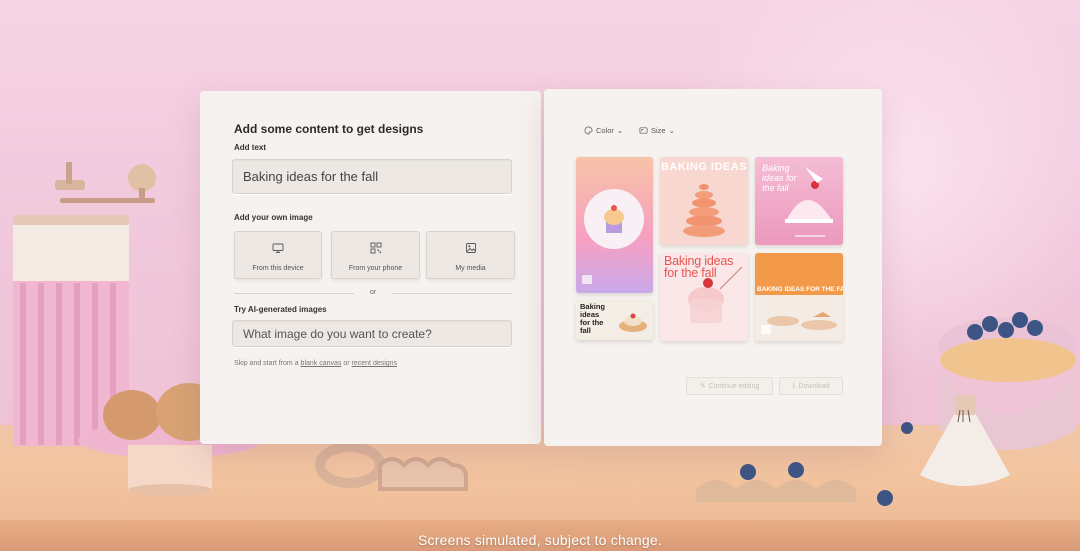 This screenshot has height=551, width=1080. I want to click on blank-canvas-link: blank canvas, so click(321, 363).